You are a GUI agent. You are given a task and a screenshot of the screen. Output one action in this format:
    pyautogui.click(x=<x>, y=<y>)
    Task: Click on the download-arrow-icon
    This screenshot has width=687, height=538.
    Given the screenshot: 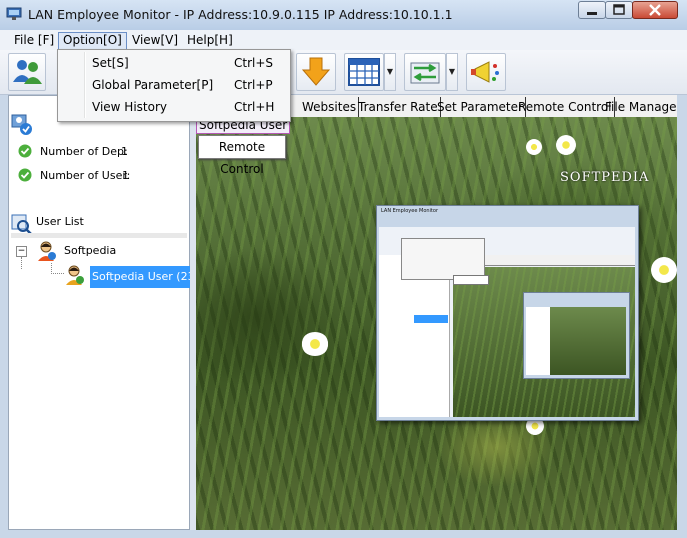 What is the action you would take?
    pyautogui.click(x=316, y=71)
    